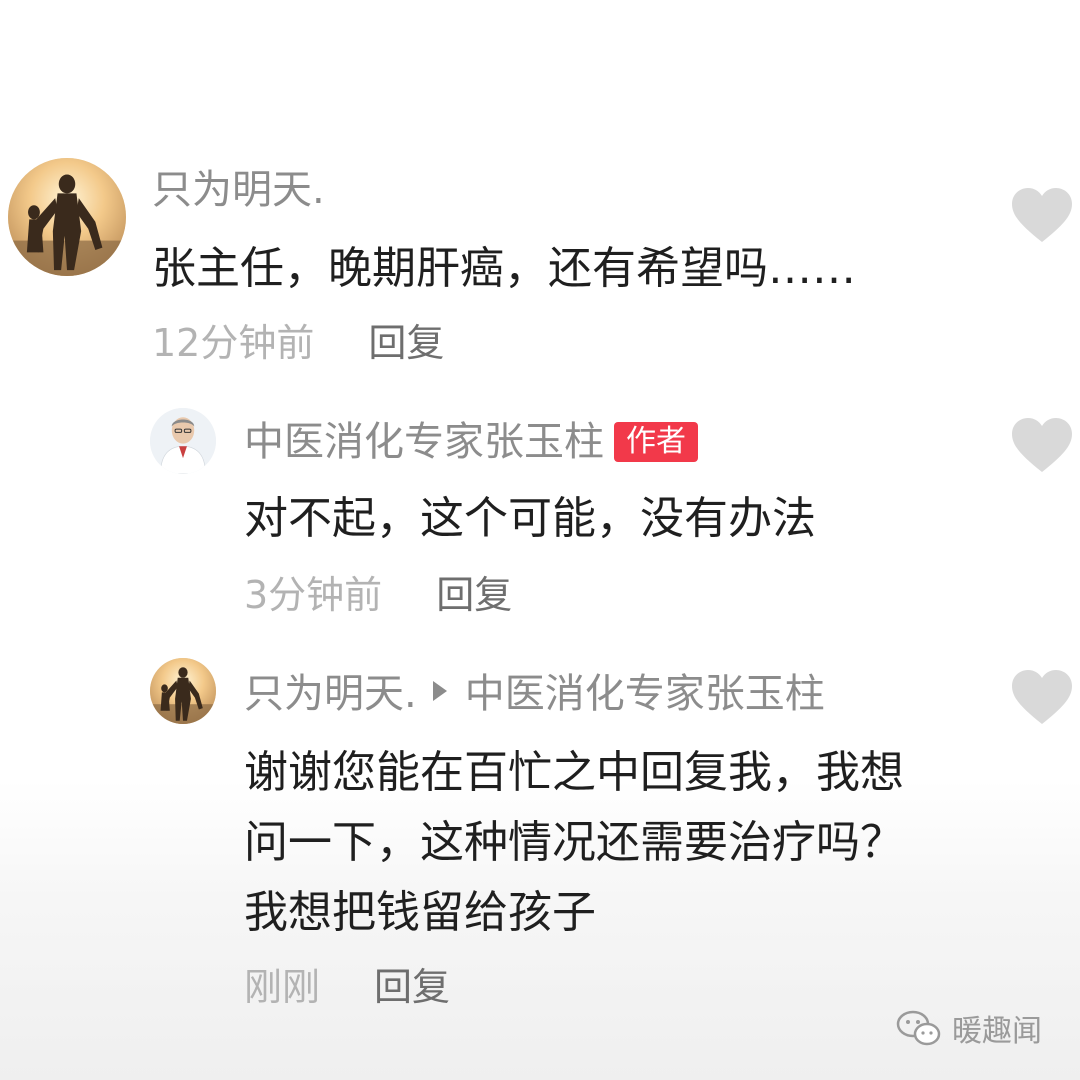 The image size is (1080, 1080). What do you see at coordinates (574, 772) in the screenshot?
I see `comment-text-line: 谢谢您能在百忙之中回复我，我想` at bounding box center [574, 772].